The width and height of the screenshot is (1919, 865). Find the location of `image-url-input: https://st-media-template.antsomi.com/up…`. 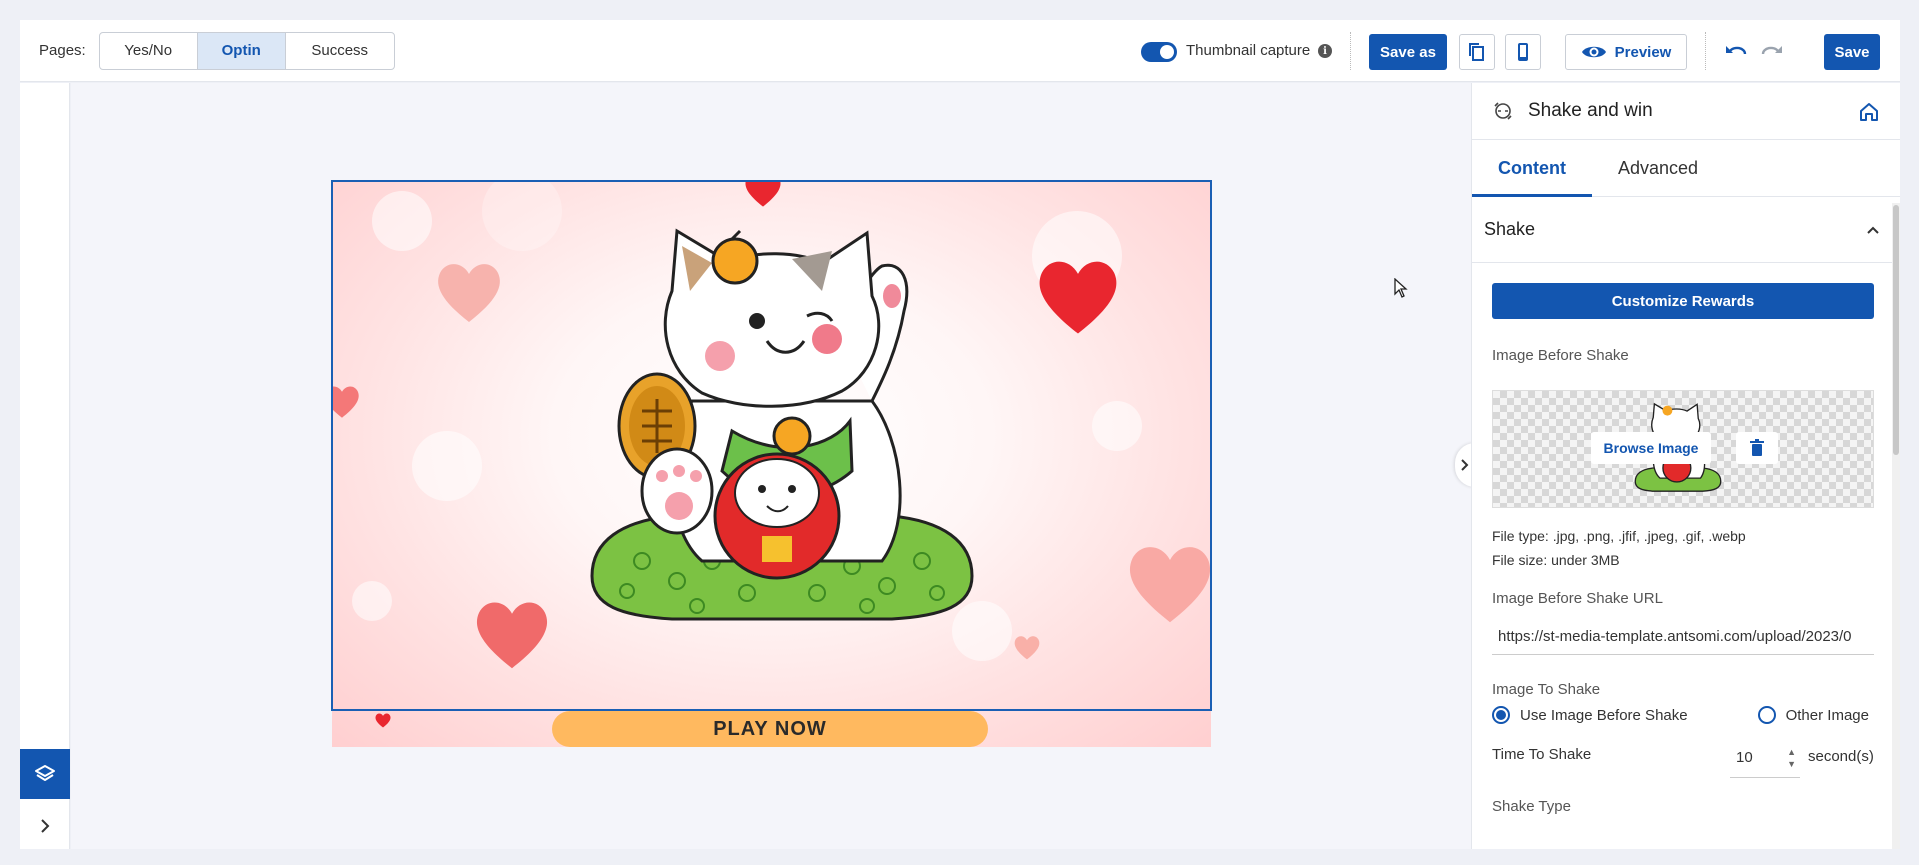

image-url-input: https://st-media-template.antsomi.com/up… is located at coordinates (1683, 637).